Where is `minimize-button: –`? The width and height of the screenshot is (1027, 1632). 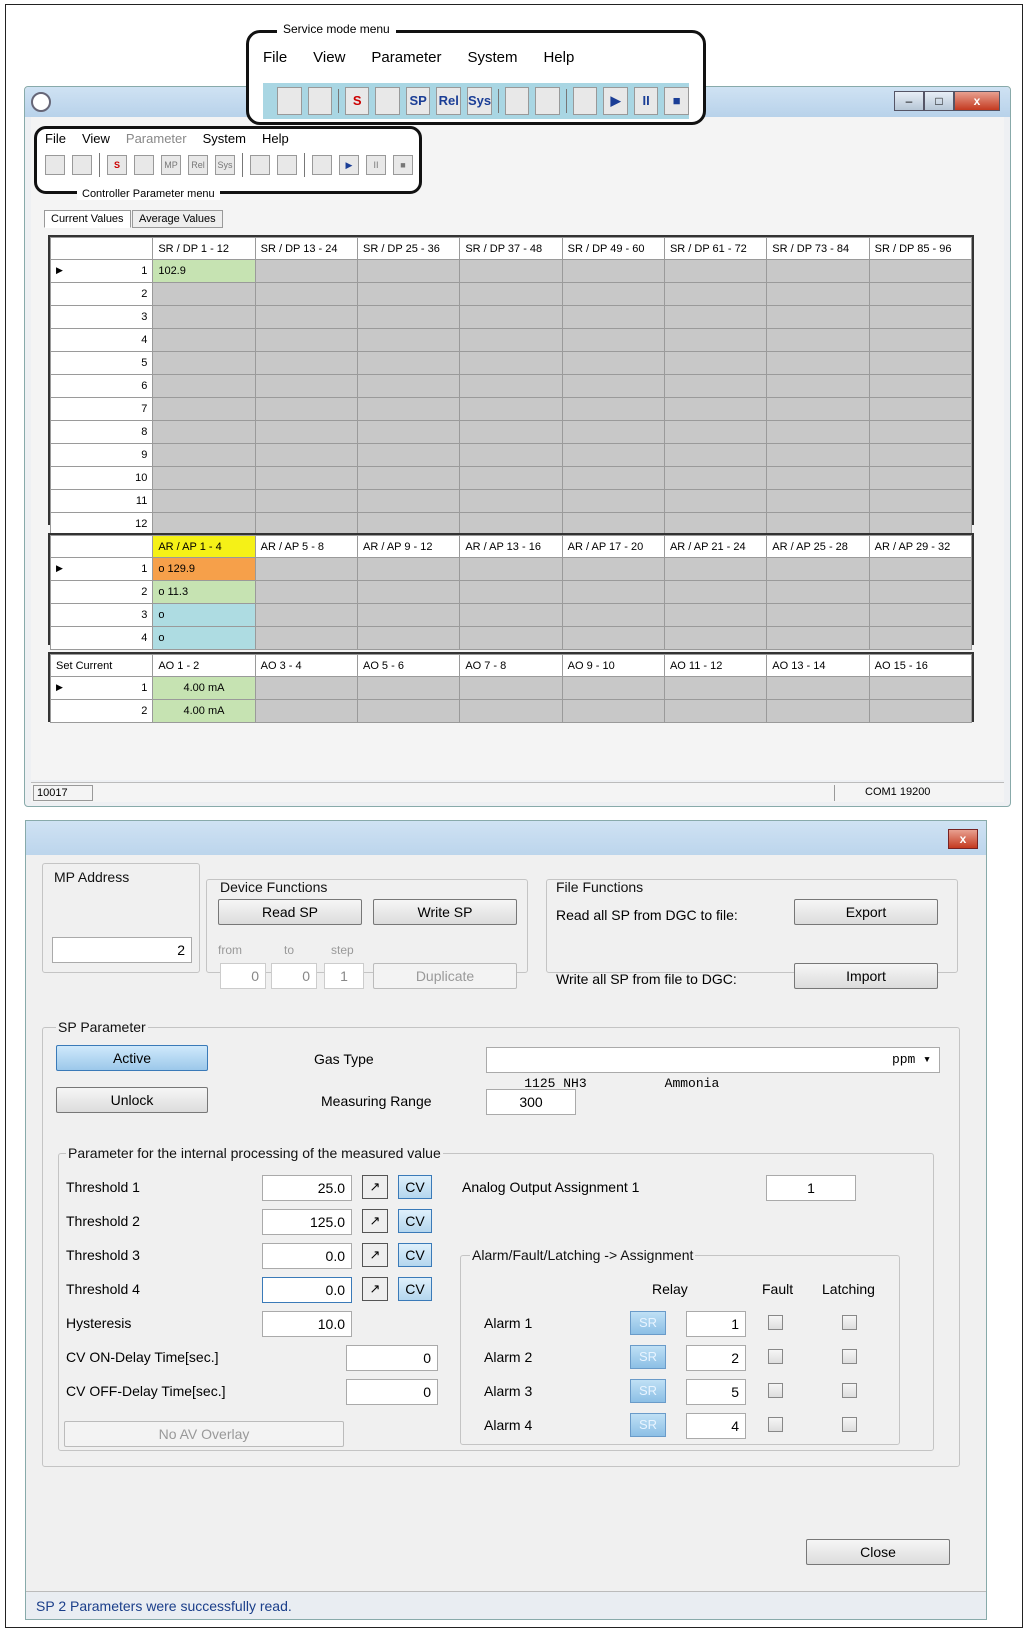 minimize-button: – is located at coordinates (909, 101).